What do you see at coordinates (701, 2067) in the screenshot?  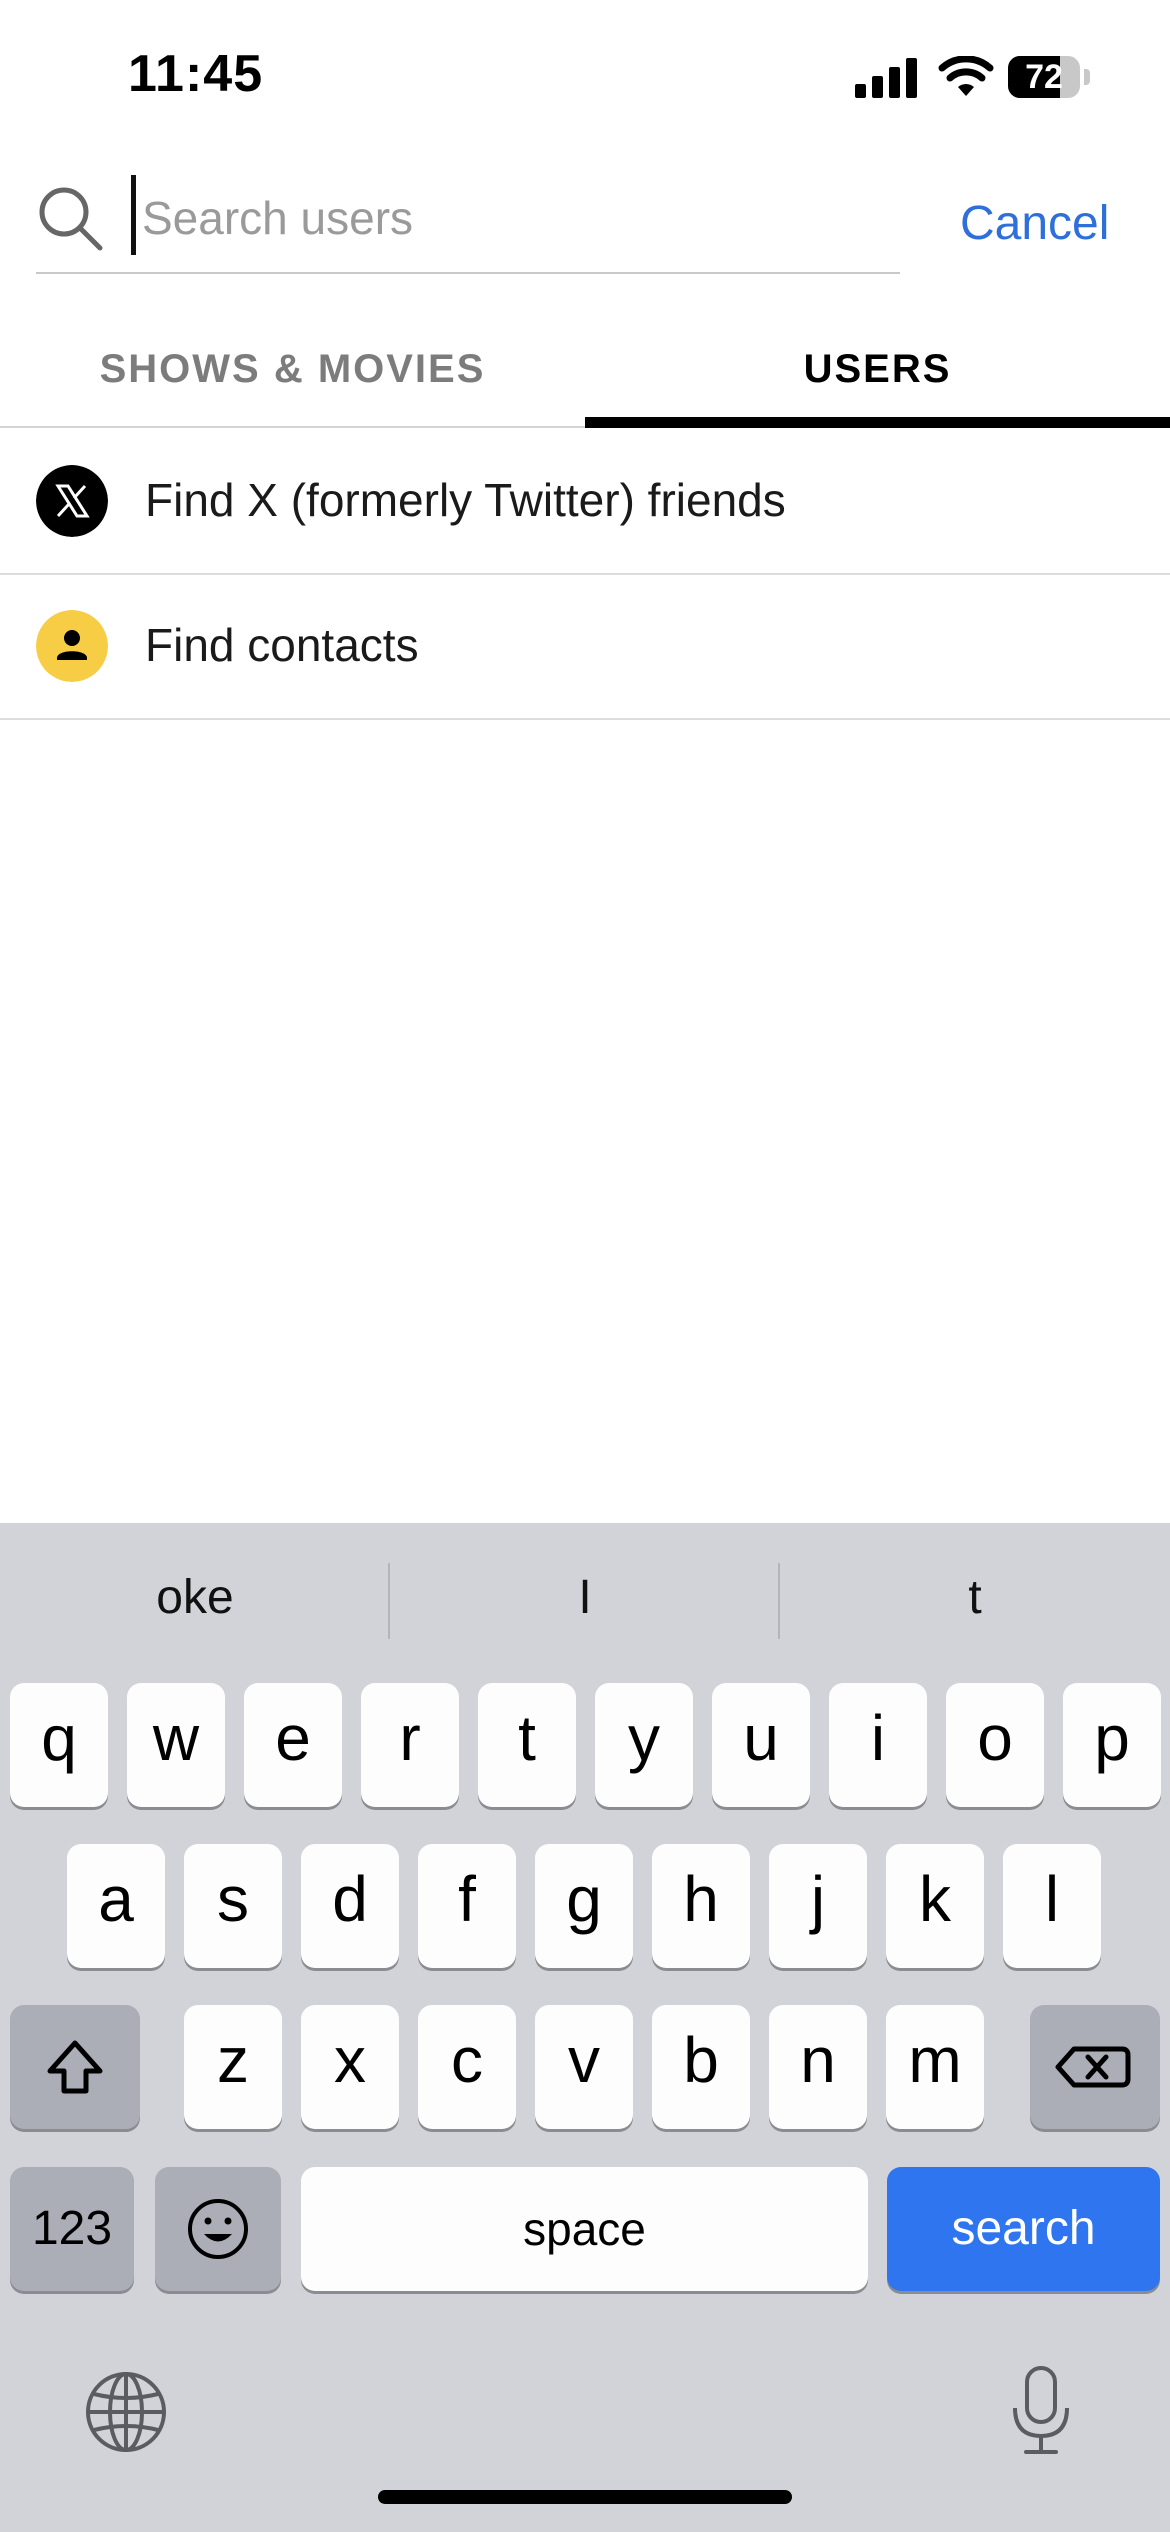 I see `key-b: b` at bounding box center [701, 2067].